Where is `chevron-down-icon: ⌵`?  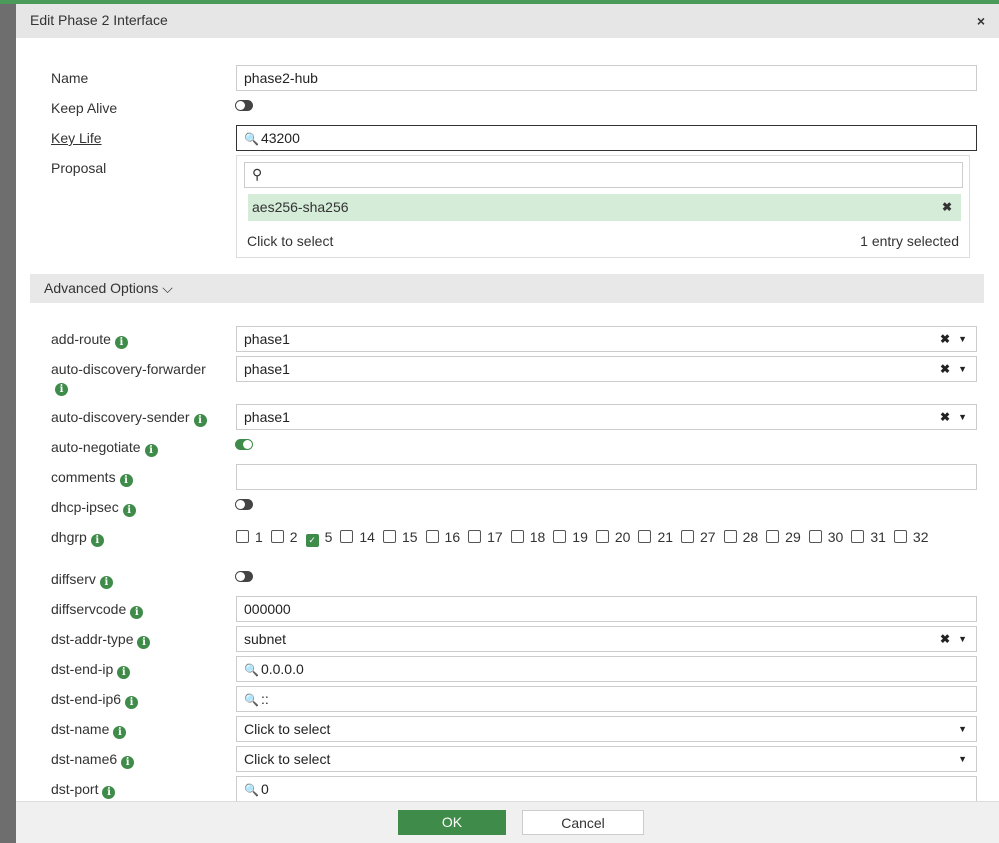 chevron-down-icon: ⌵ is located at coordinates (167, 288).